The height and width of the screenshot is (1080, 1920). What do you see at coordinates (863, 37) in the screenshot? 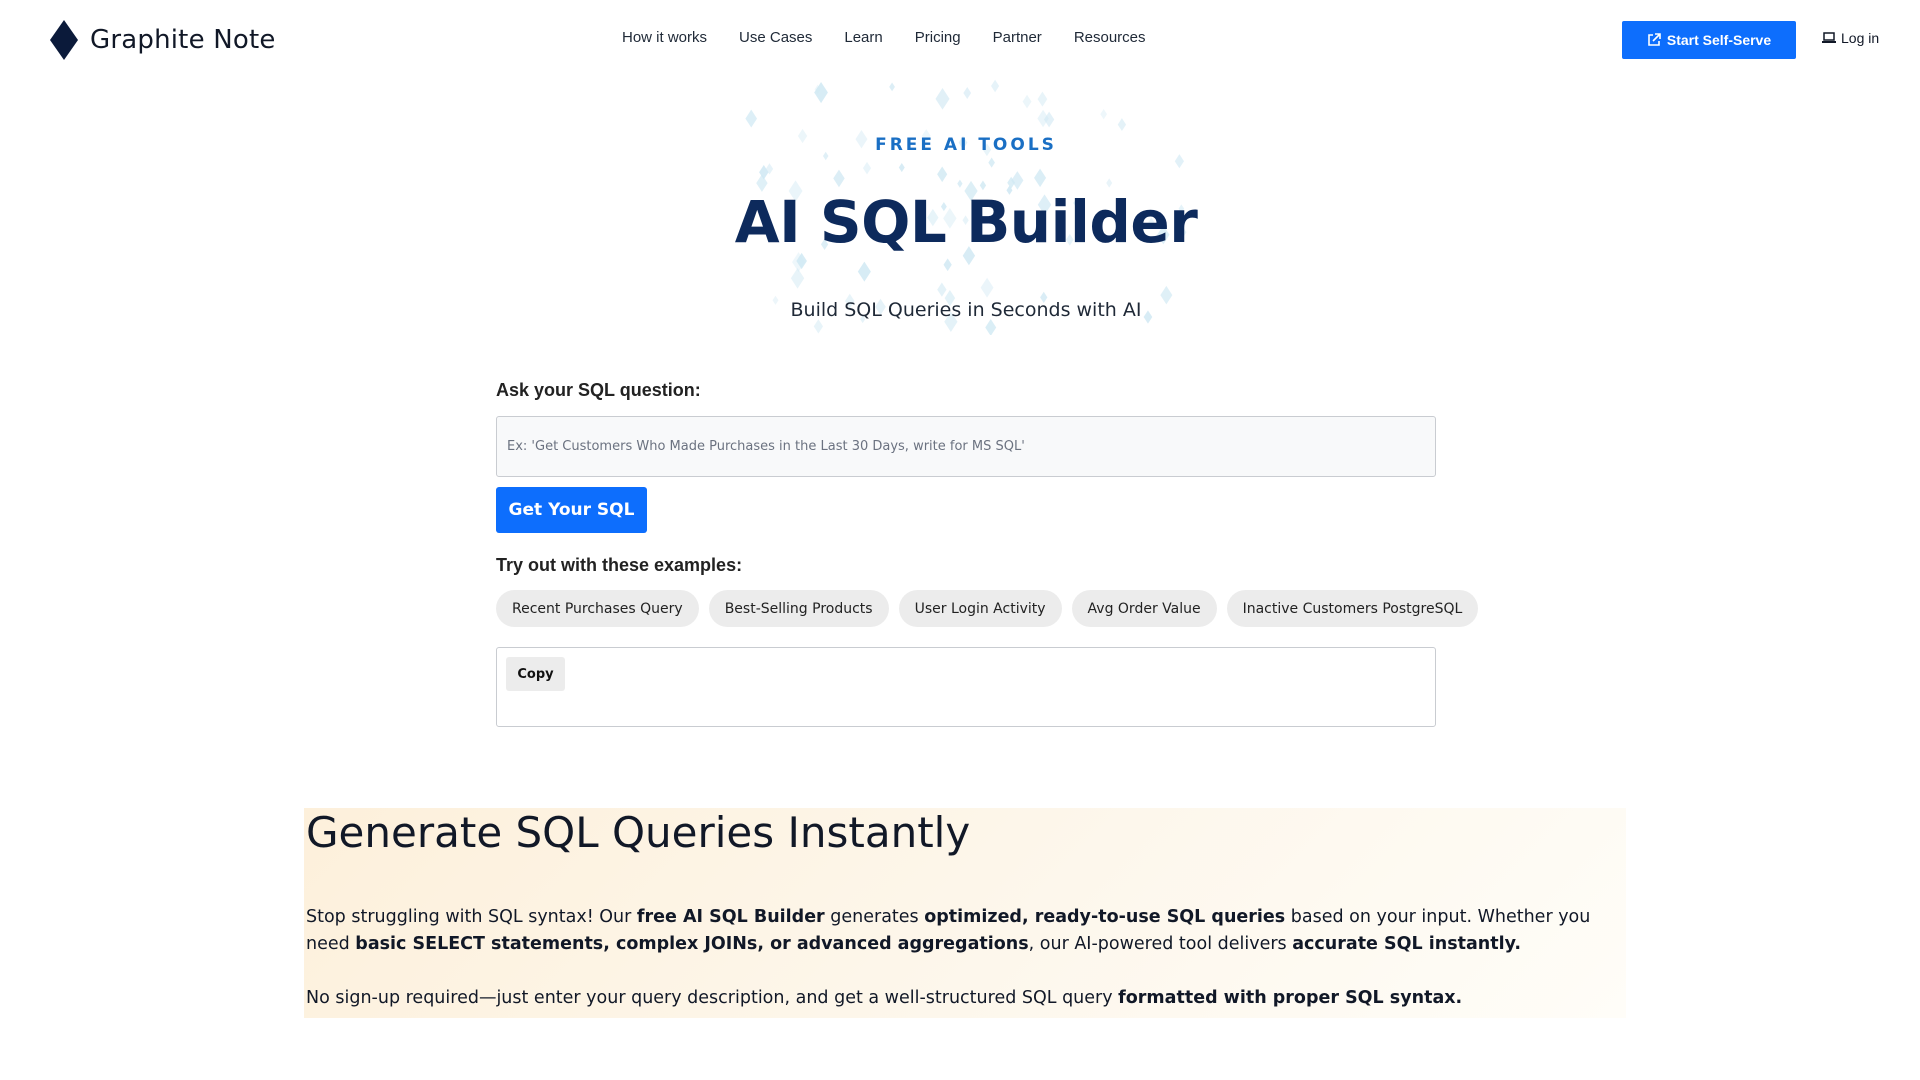
I see `nav-learn: Learn` at bounding box center [863, 37].